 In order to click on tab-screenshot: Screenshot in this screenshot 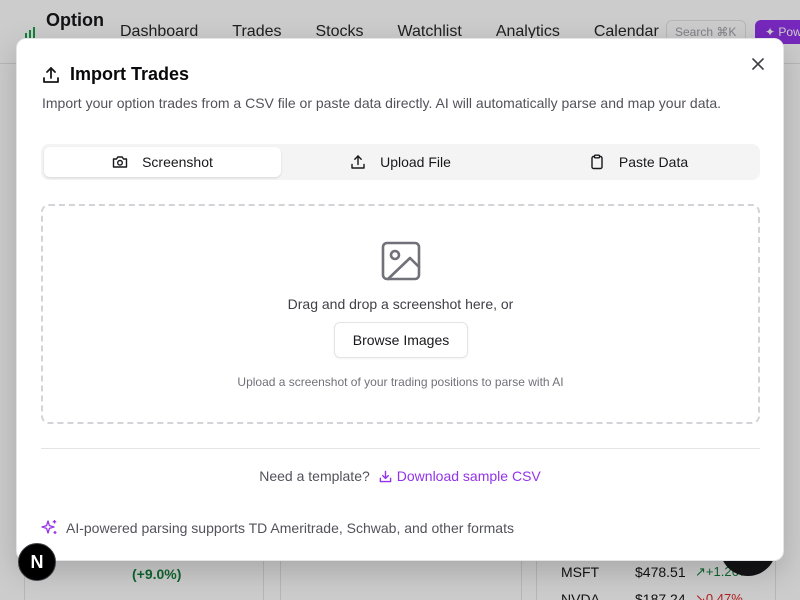, I will do `click(162, 162)`.